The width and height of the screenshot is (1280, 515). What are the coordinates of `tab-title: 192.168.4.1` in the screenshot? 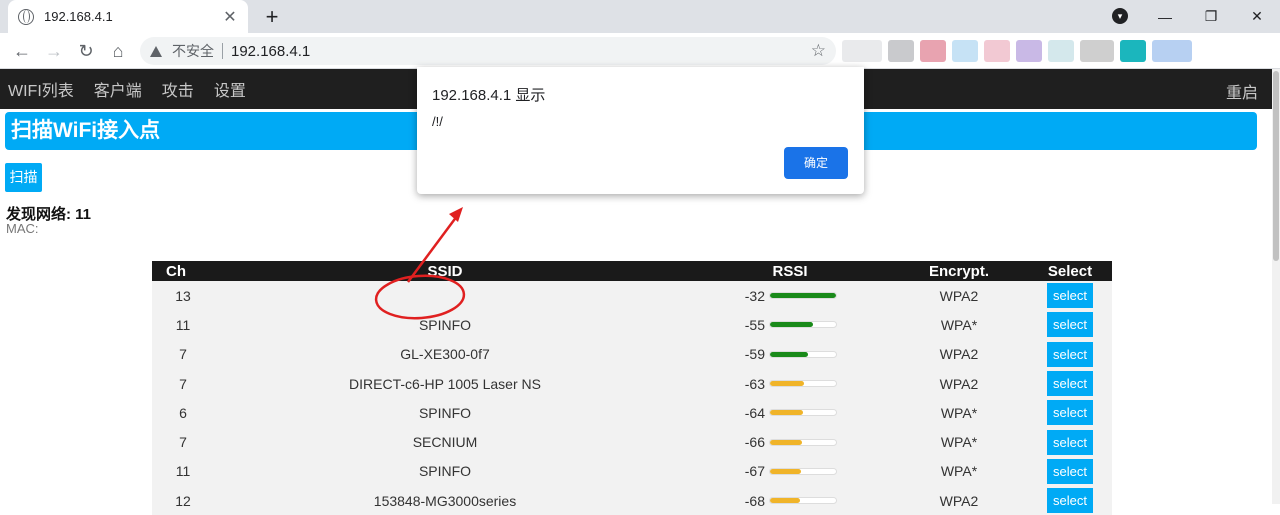 It's located at (78, 16).